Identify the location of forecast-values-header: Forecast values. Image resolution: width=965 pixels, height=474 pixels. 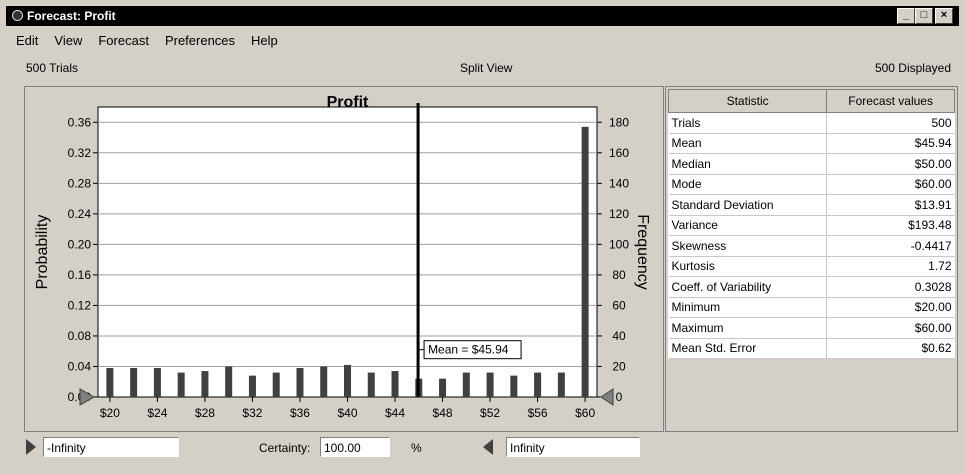
(890, 101).